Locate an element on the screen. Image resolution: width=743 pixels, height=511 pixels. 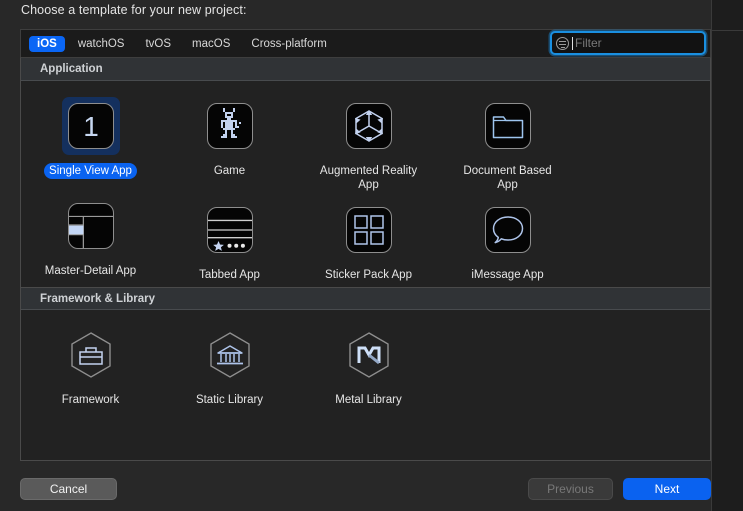
template-label: Master-Detail App is located at coordinates (90, 271).